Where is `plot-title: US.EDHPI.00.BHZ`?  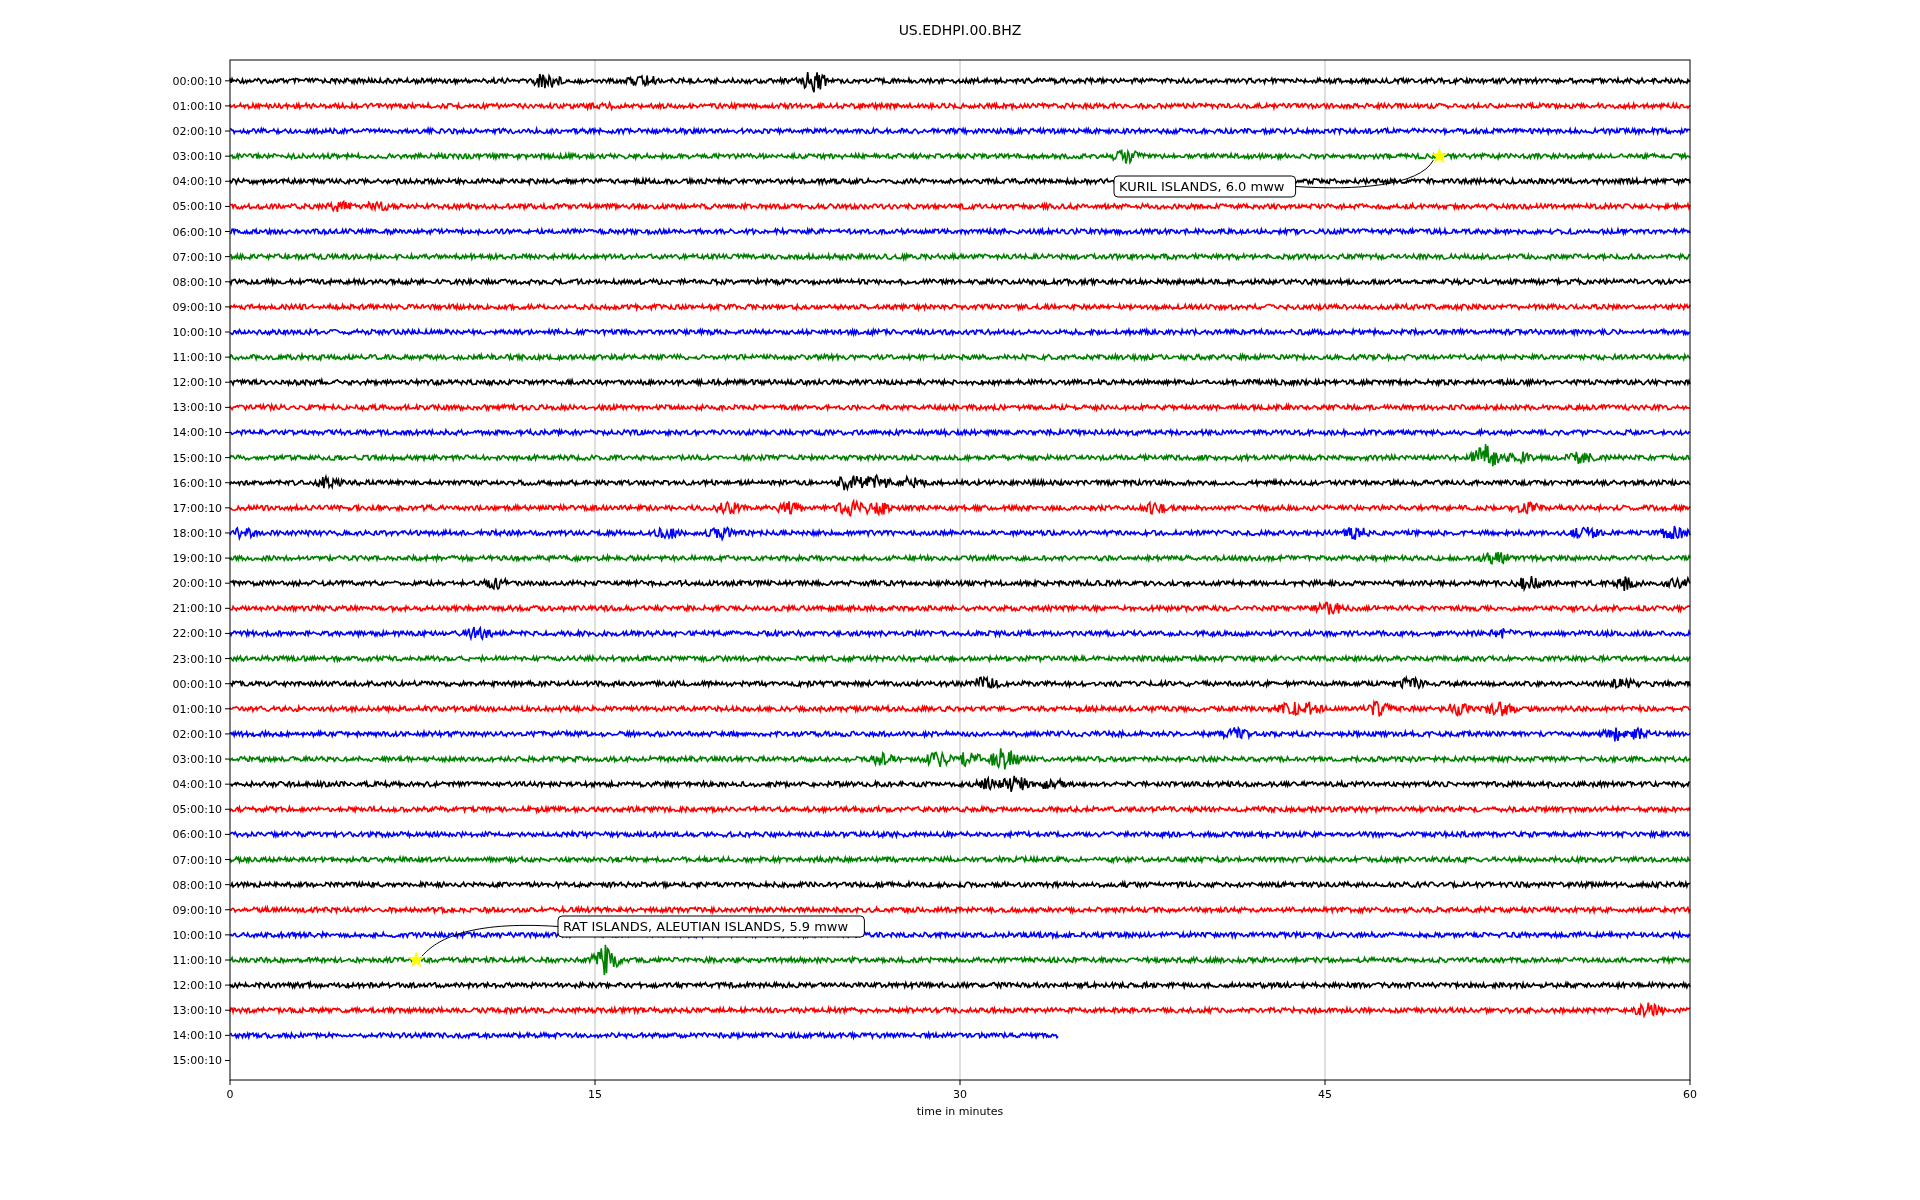
plot-title: US.EDHPI.00.BHZ is located at coordinates (960, 30).